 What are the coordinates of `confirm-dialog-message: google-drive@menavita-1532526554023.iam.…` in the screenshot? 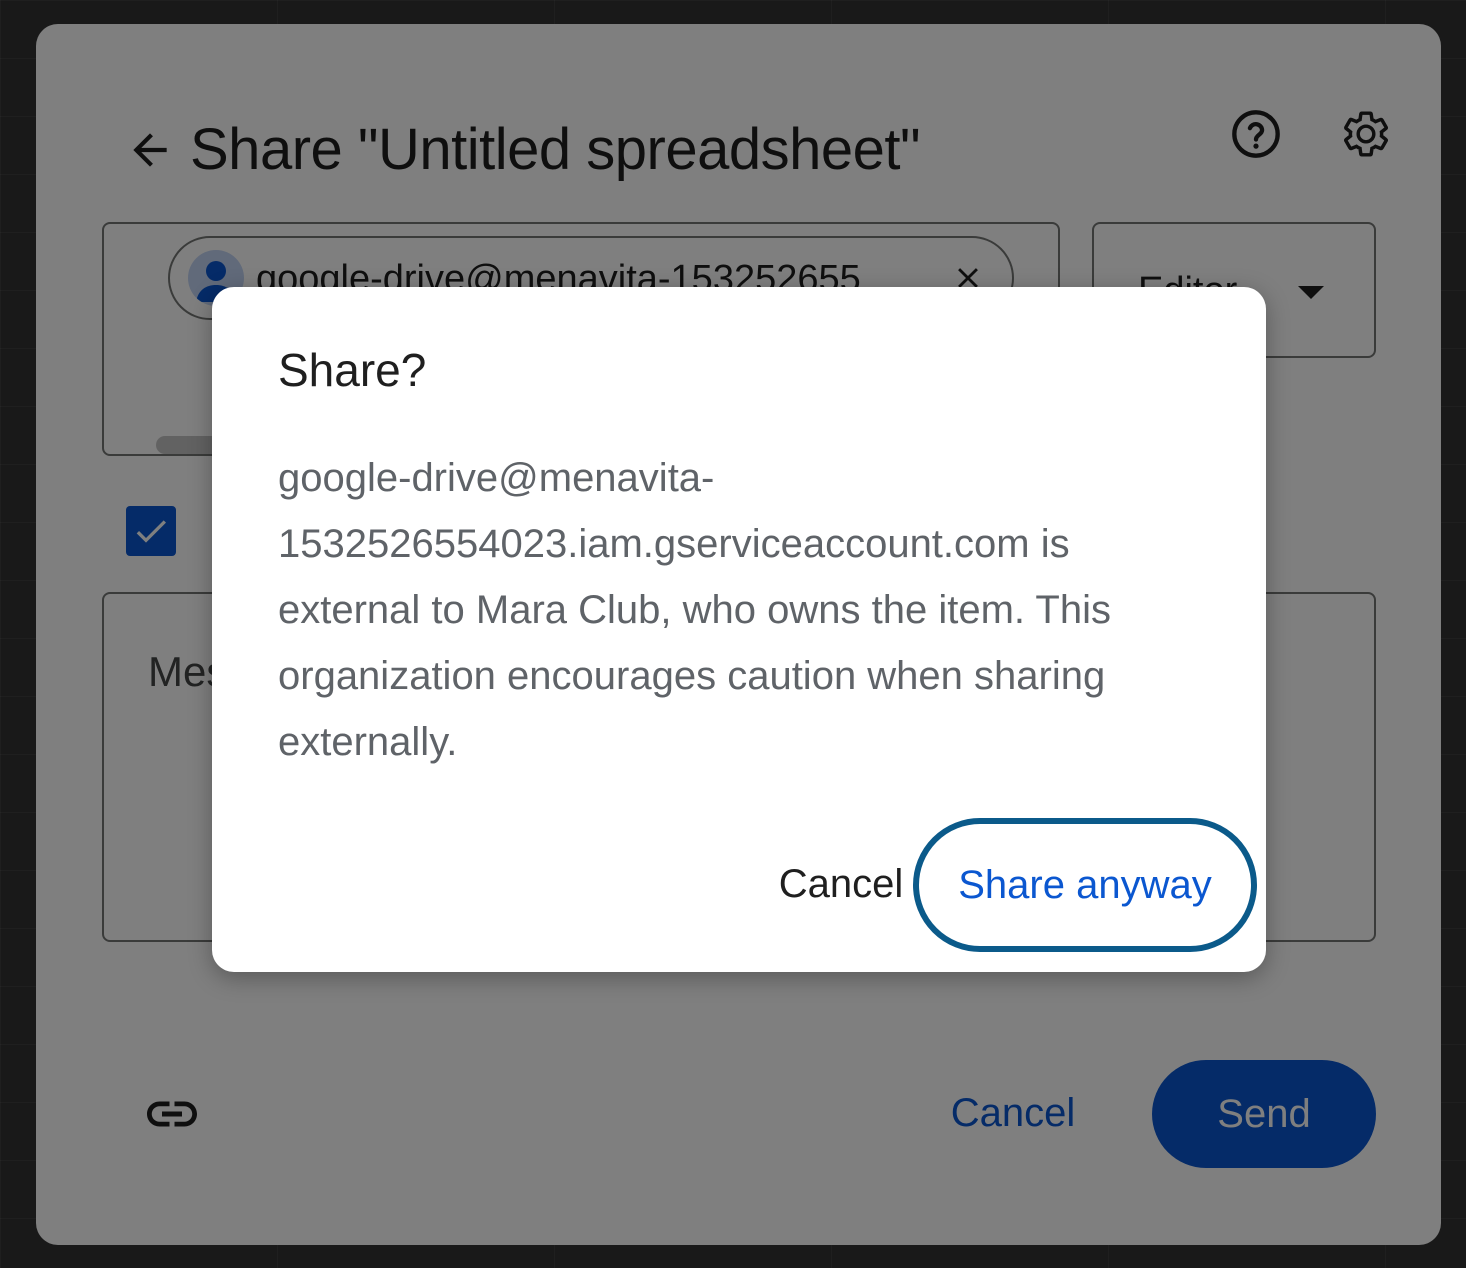 It's located at (694, 610).